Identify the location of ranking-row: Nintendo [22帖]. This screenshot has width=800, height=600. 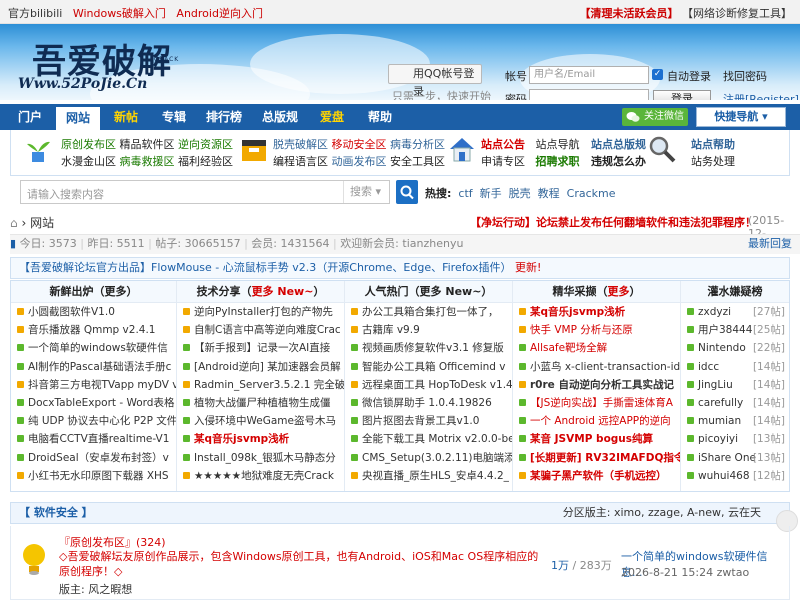
(735, 348).